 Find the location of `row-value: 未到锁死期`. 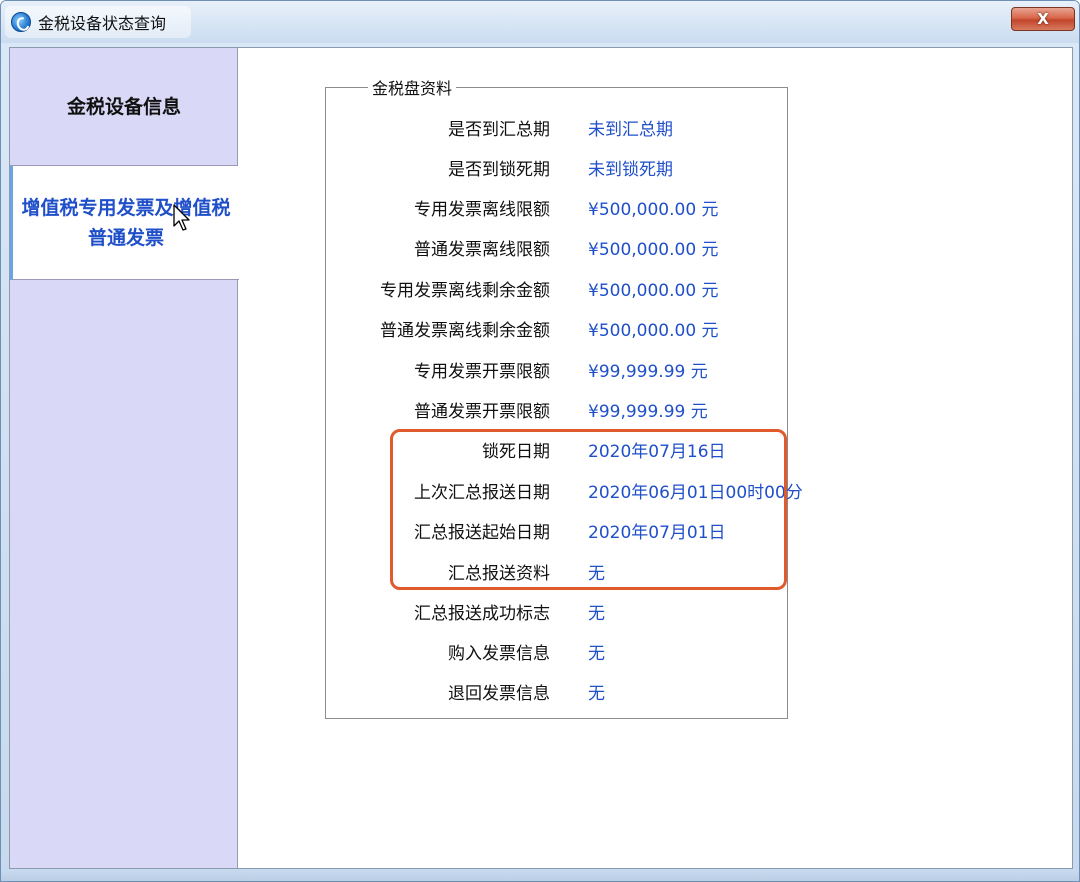

row-value: 未到锁死期 is located at coordinates (630, 170).